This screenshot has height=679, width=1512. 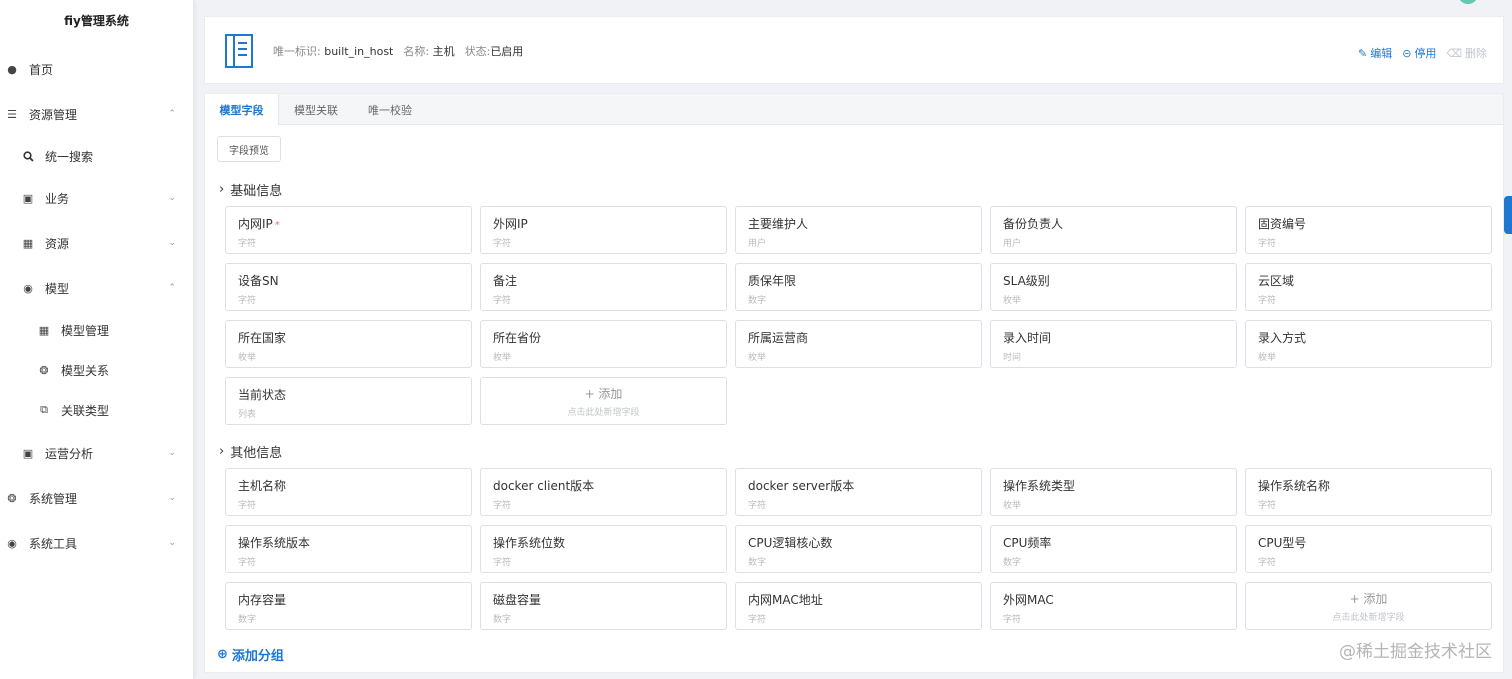 I want to click on field-card: 备份负责人 用户, so click(x=1113, y=230).